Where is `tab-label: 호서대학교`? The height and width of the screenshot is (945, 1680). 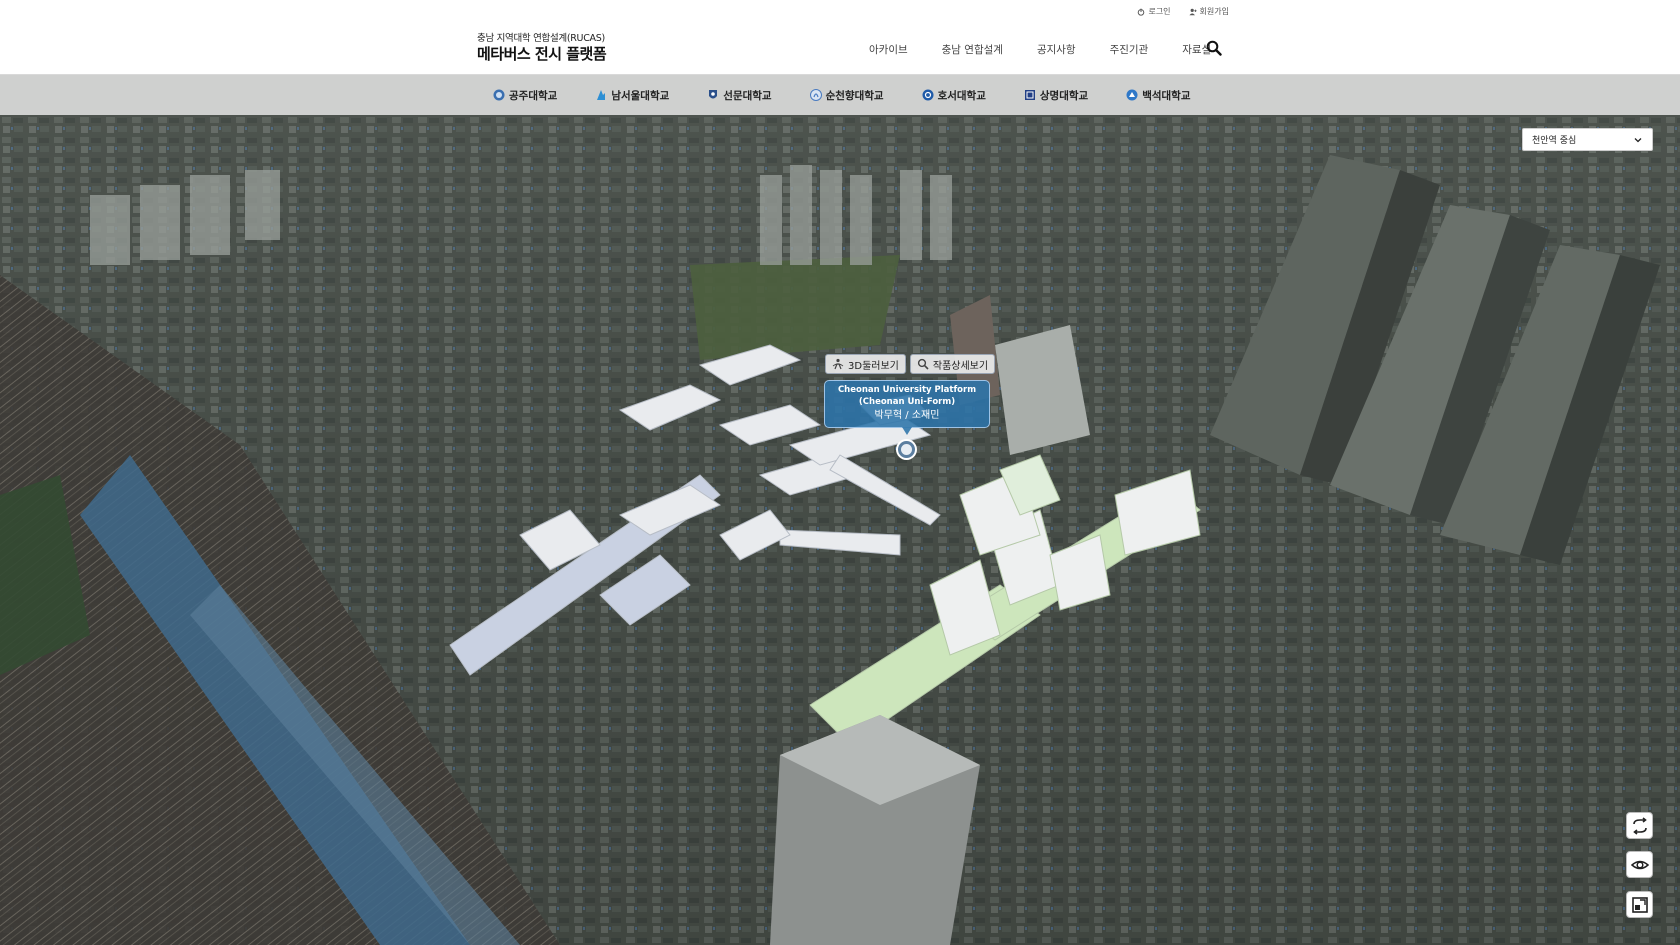
tab-label: 호서대학교 is located at coordinates (961, 95).